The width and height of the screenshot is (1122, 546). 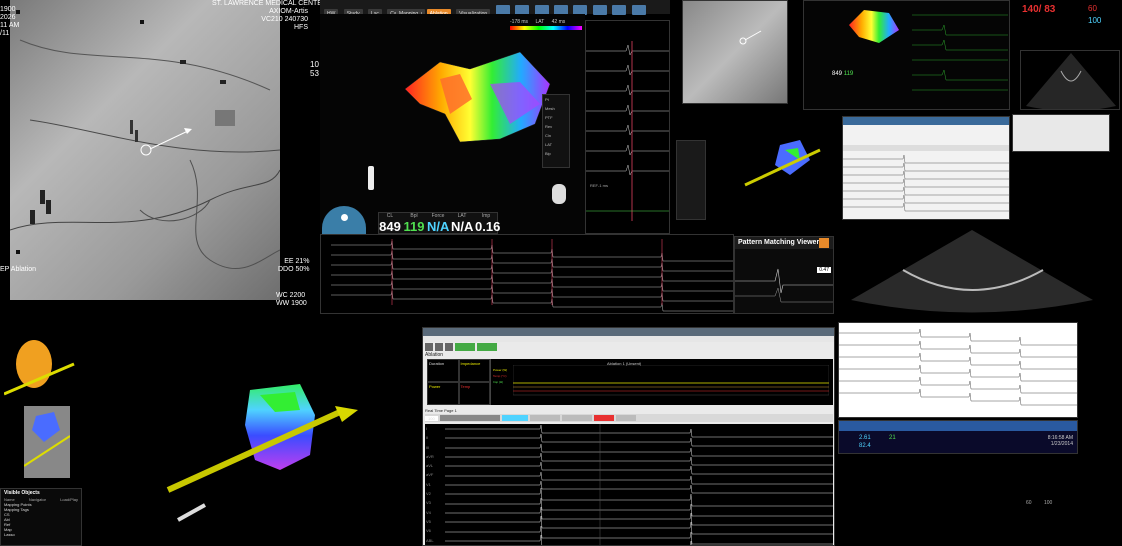 What do you see at coordinates (1048, 503) in the screenshot?
I see `corner-value: 100` at bounding box center [1048, 503].